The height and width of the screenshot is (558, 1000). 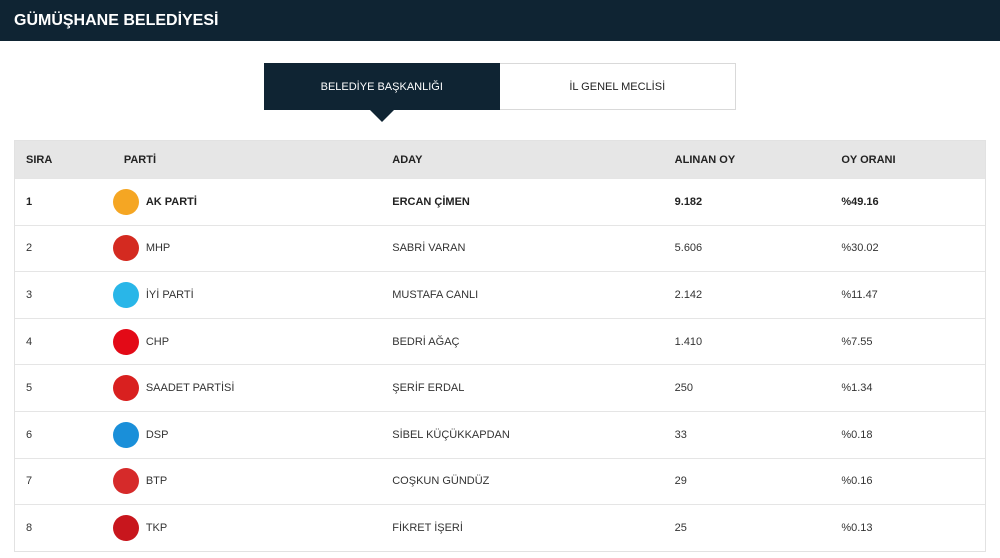 I want to click on share-cell: %1.34, so click(x=857, y=388).